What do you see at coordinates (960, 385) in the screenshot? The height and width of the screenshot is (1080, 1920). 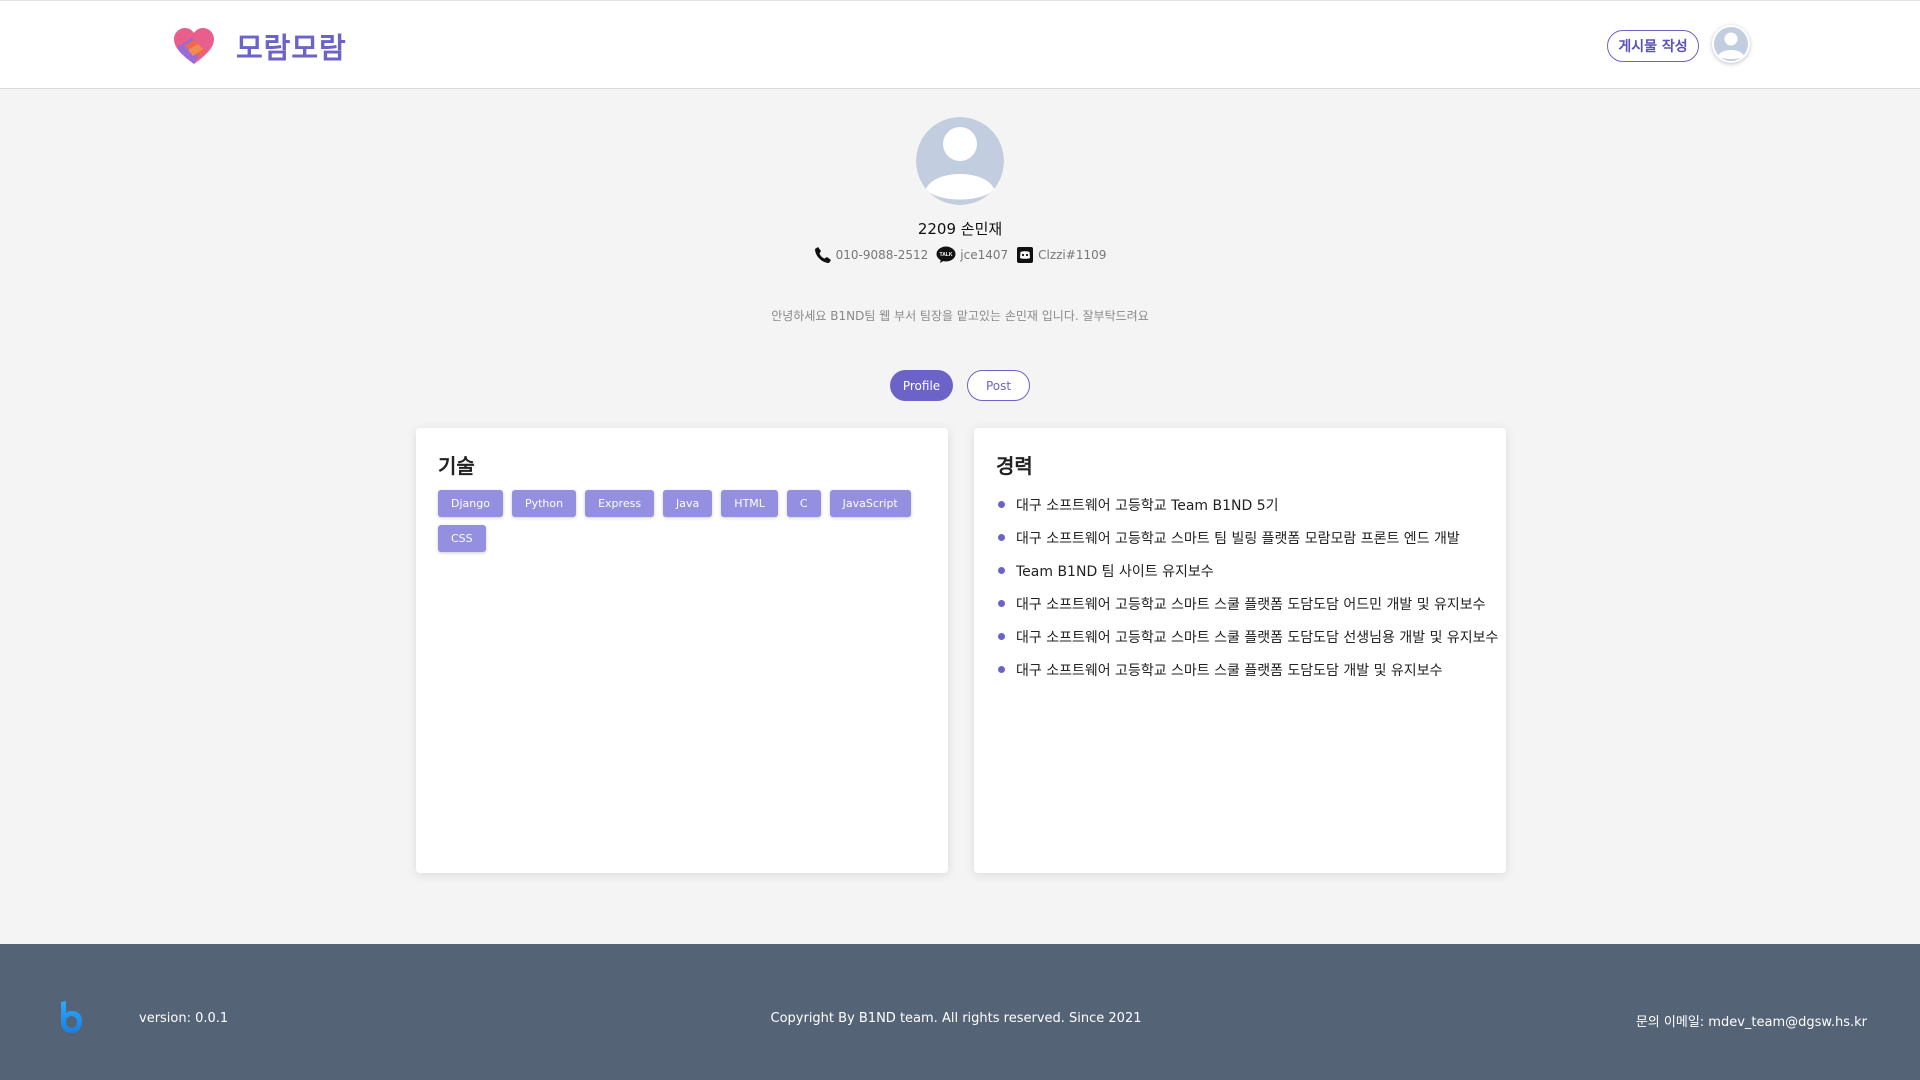 I see `profile-tabs: Profile Post` at bounding box center [960, 385].